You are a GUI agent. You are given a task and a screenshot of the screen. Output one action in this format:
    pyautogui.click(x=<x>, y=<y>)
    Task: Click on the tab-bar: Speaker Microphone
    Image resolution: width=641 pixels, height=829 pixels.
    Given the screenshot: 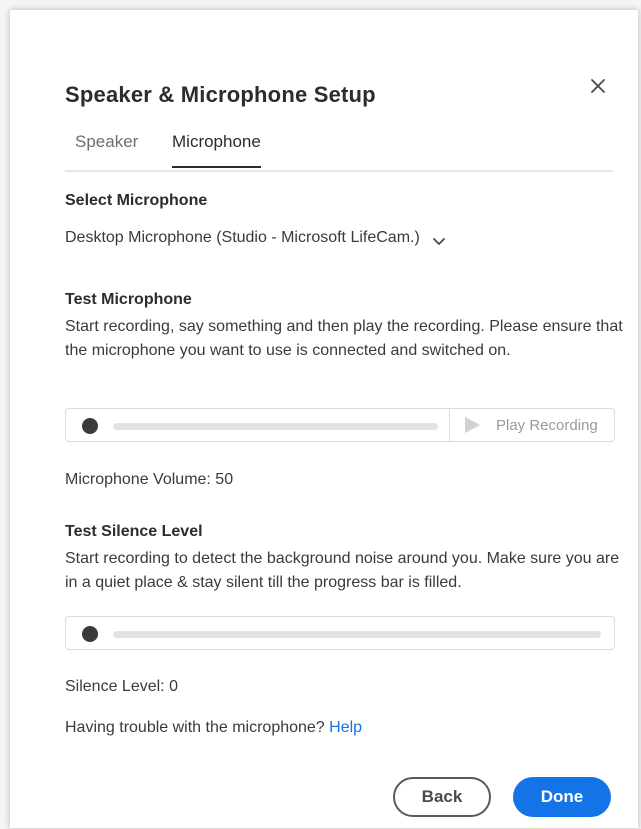 What is the action you would take?
    pyautogui.click(x=339, y=146)
    